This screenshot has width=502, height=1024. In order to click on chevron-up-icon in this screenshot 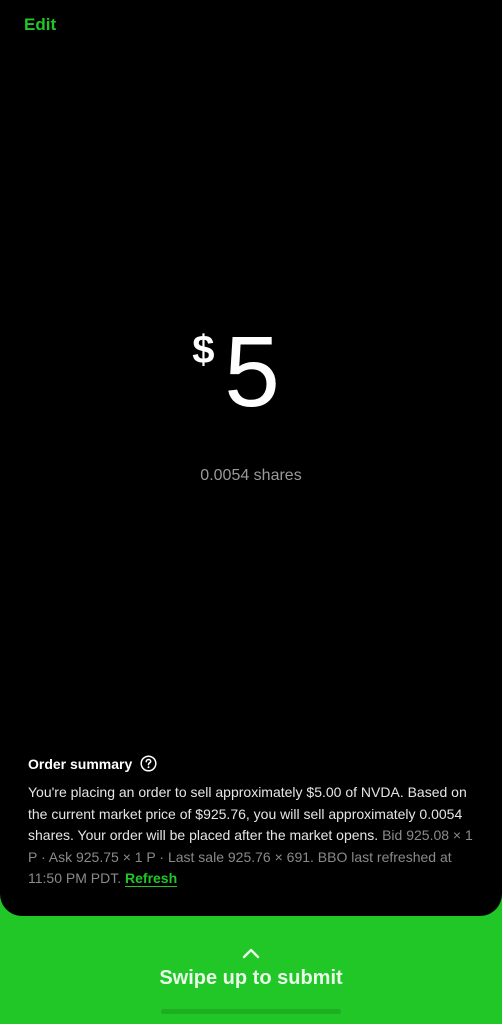, I will do `click(251, 952)`.